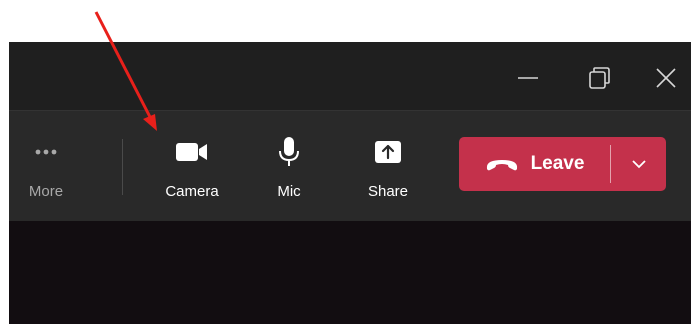 This screenshot has width=691, height=324. I want to click on camera-button: Camera, so click(192, 166).